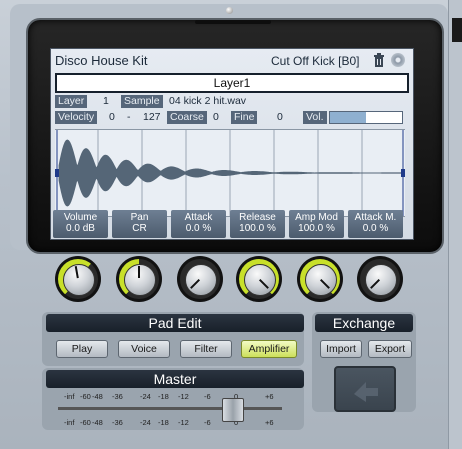  I want to click on attack-mod-knob, so click(380, 279).